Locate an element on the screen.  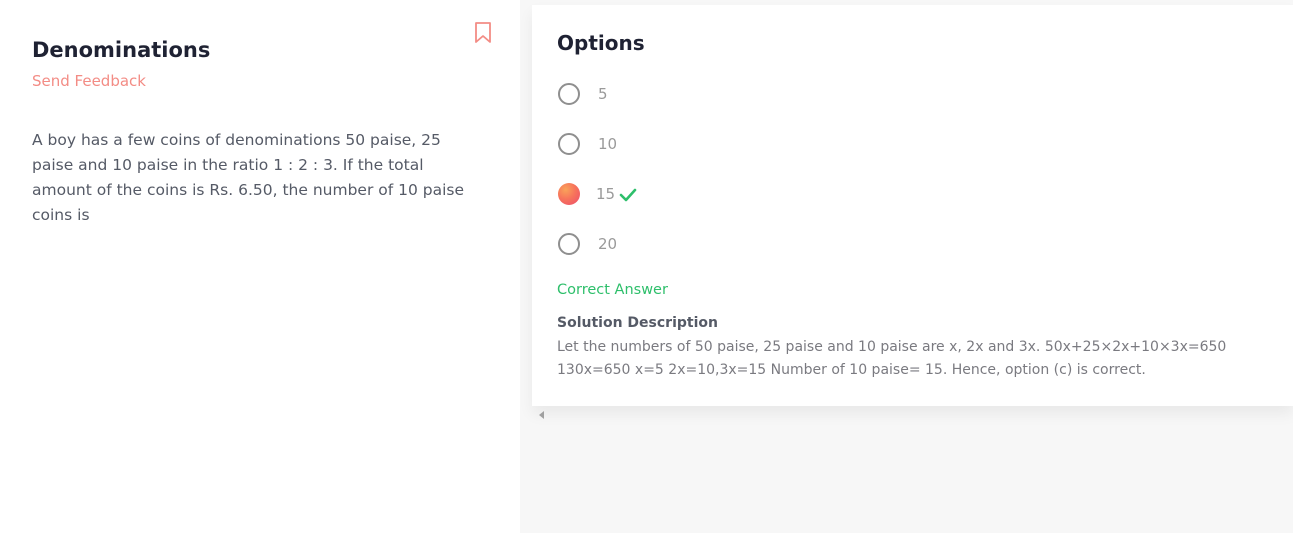
bookmark-icon is located at coordinates (483, 33).